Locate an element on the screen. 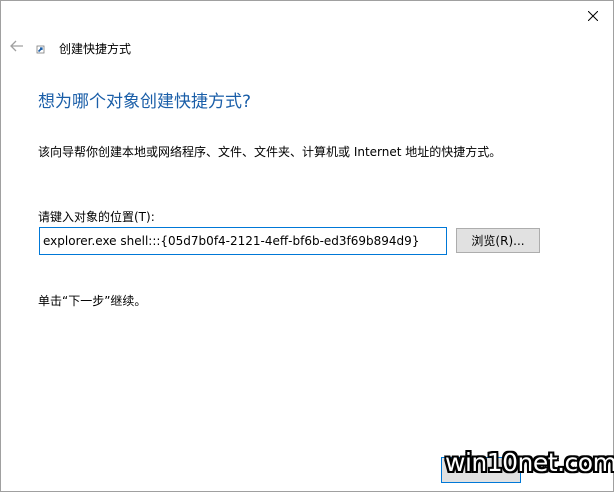 This screenshot has height=492, width=614. shortcut-wizard-icon is located at coordinates (40, 49).